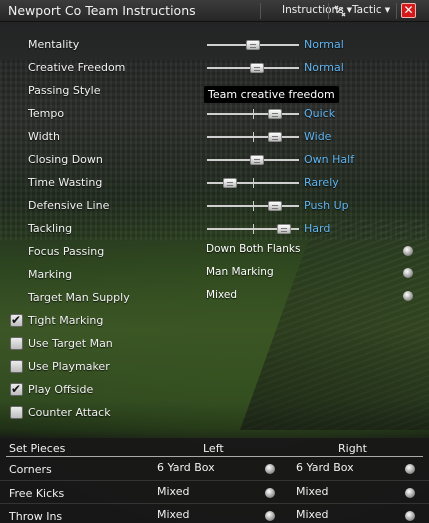 The height and width of the screenshot is (523, 429). I want to click on use-playmaker-label: Use Playmaker, so click(69, 366).